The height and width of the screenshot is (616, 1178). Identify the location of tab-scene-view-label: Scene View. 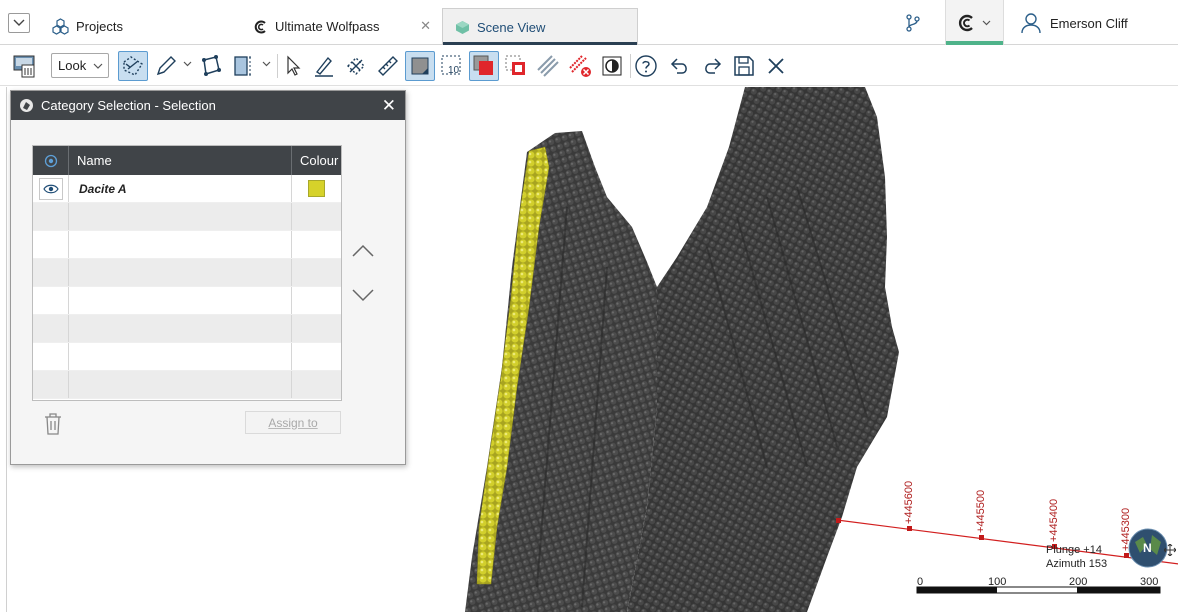
(511, 27).